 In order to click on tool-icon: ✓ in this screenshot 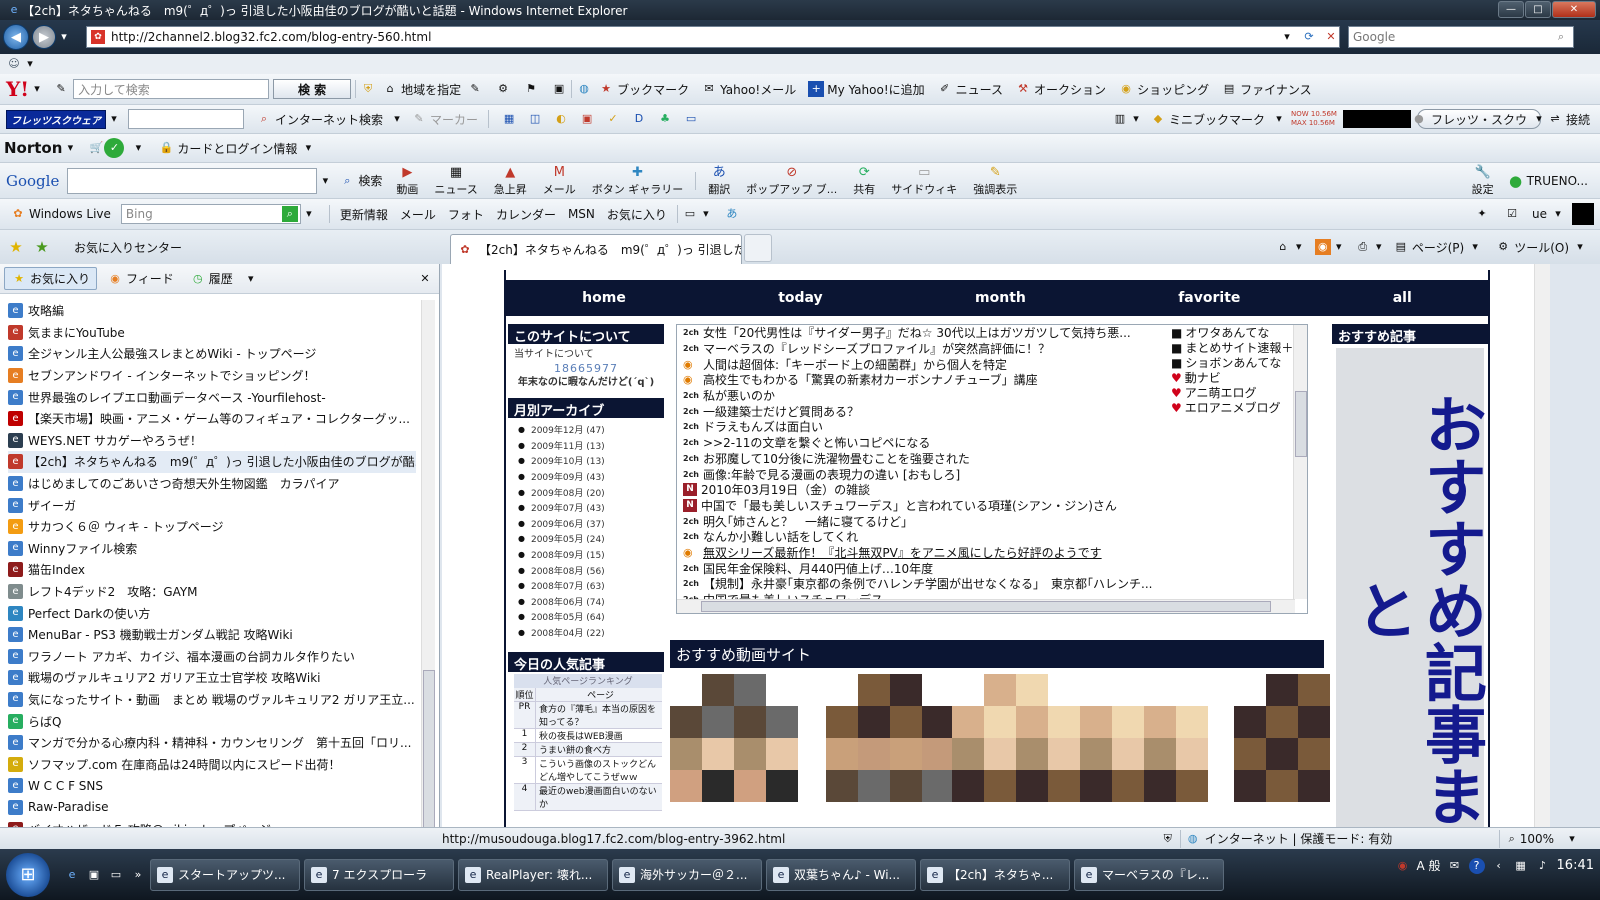, I will do `click(613, 119)`.